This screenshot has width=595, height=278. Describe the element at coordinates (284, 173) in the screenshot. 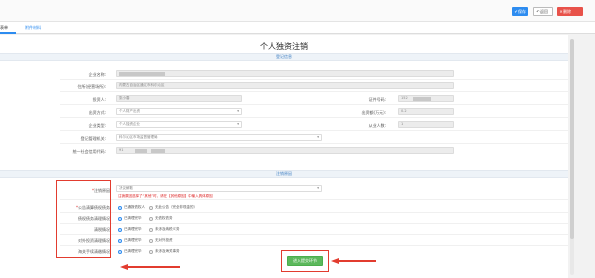

I see `cancellation-section-title: 注销原因` at that location.